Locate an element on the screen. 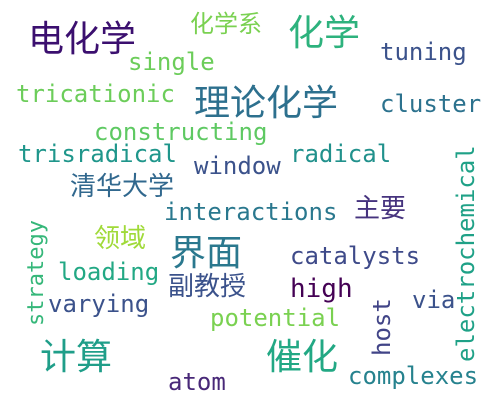  word-window: window is located at coordinates (237, 166).